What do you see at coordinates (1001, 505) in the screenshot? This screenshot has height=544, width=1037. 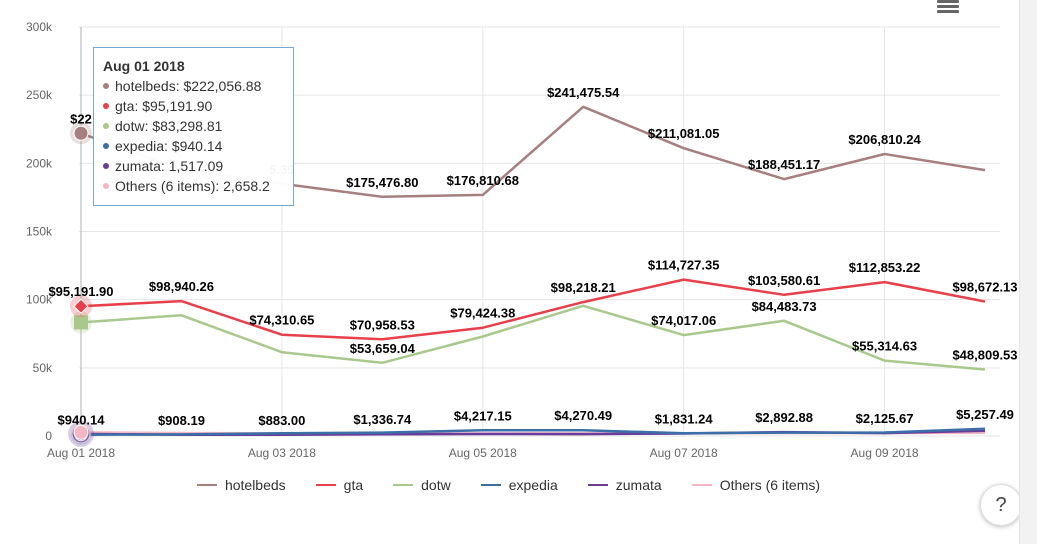 I see `help-button: ?` at bounding box center [1001, 505].